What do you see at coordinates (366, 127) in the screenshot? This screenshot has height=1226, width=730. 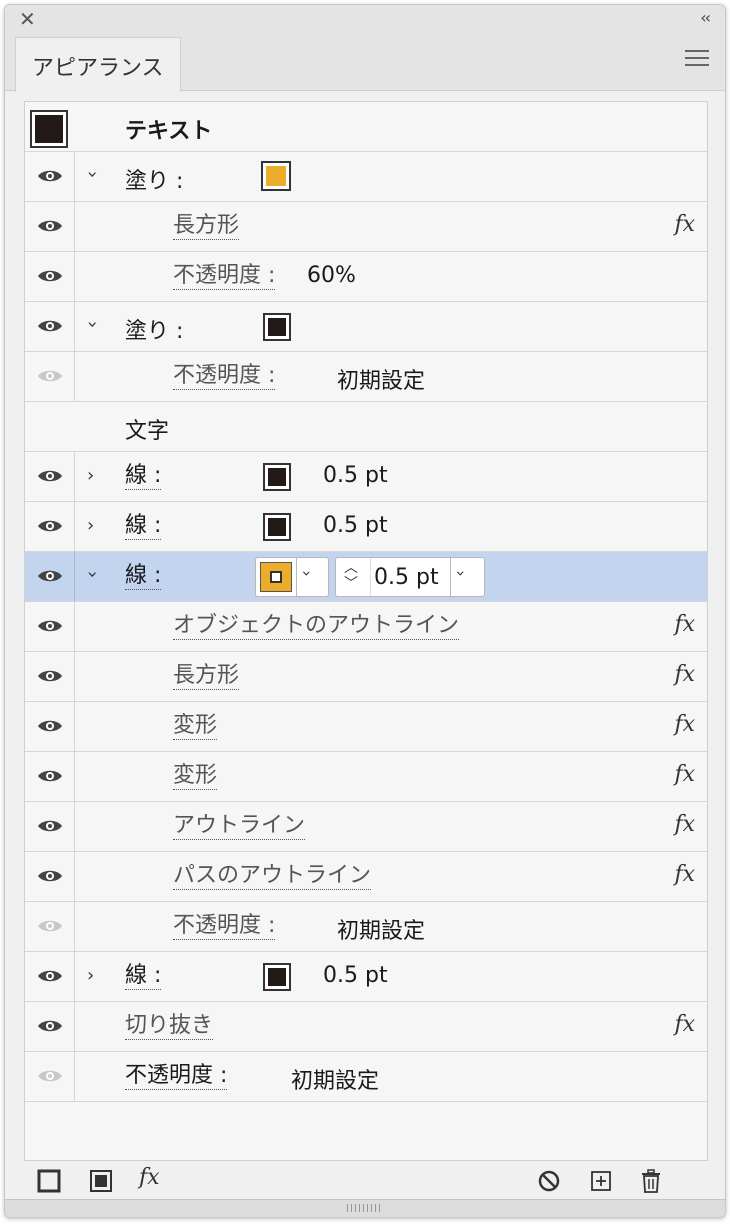 I see `header-row: テキスト` at bounding box center [366, 127].